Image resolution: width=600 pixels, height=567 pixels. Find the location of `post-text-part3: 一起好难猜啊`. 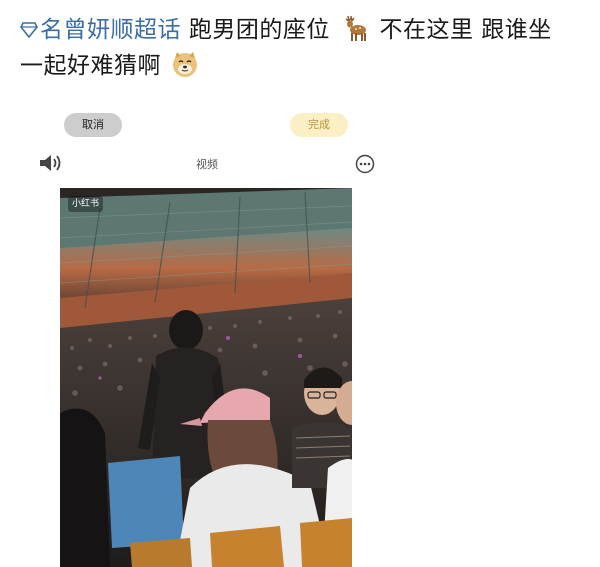

post-text-part3: 一起好难猜啊 is located at coordinates (90, 66).